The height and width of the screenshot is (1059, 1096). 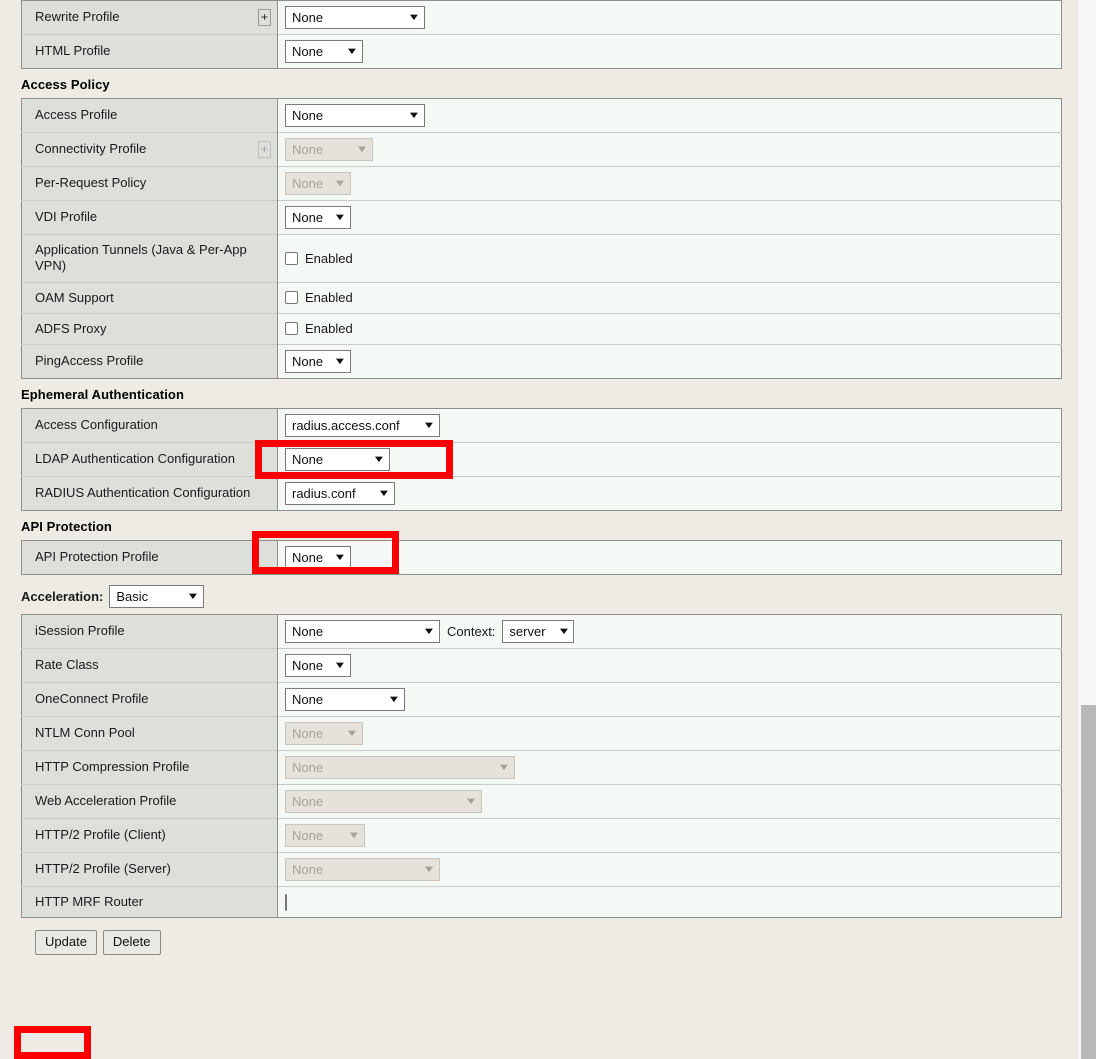 I want to click on api-protection-profile-label: API Protection Profile, so click(x=97, y=557).